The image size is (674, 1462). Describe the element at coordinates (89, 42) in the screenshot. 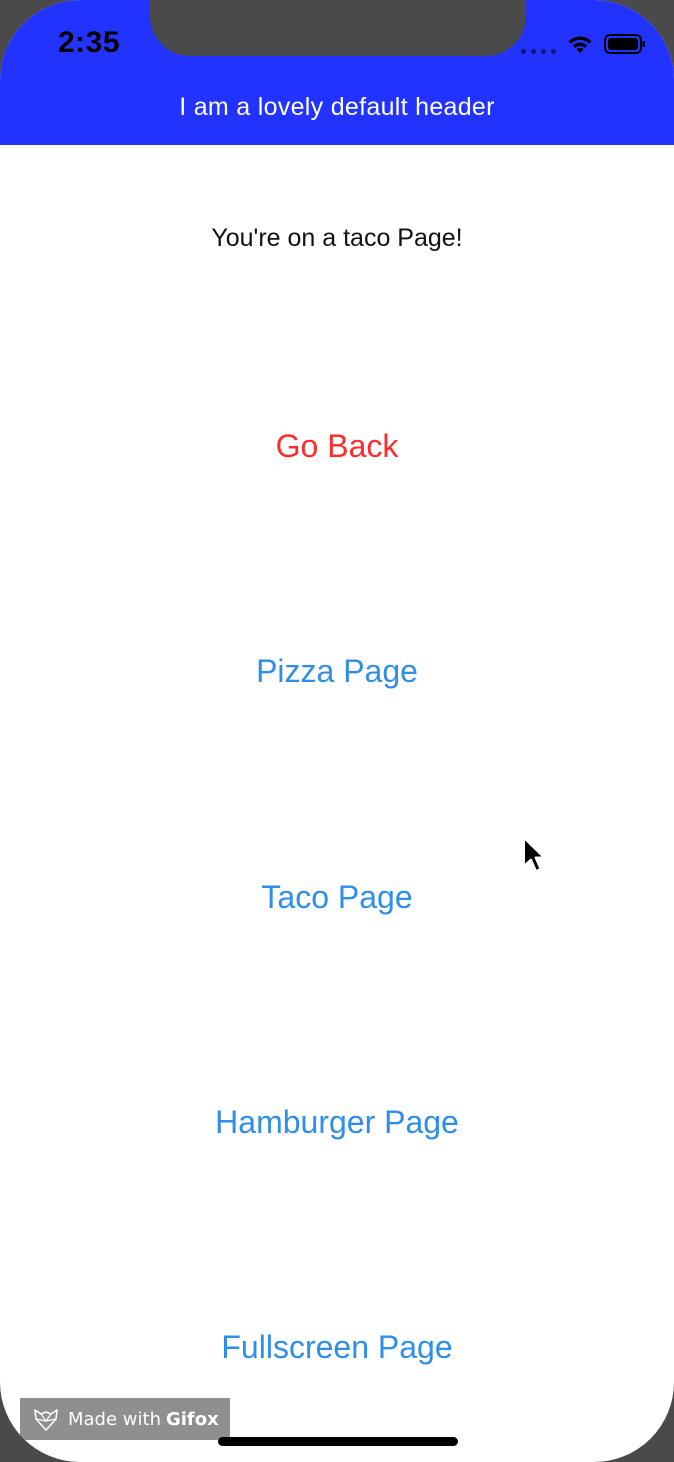

I see `status-time: 2:35` at that location.